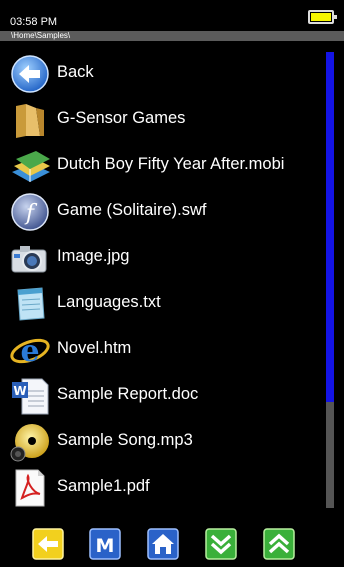 Image resolution: width=344 pixels, height=567 pixels. I want to click on scrollbar-thumb, so click(330, 227).